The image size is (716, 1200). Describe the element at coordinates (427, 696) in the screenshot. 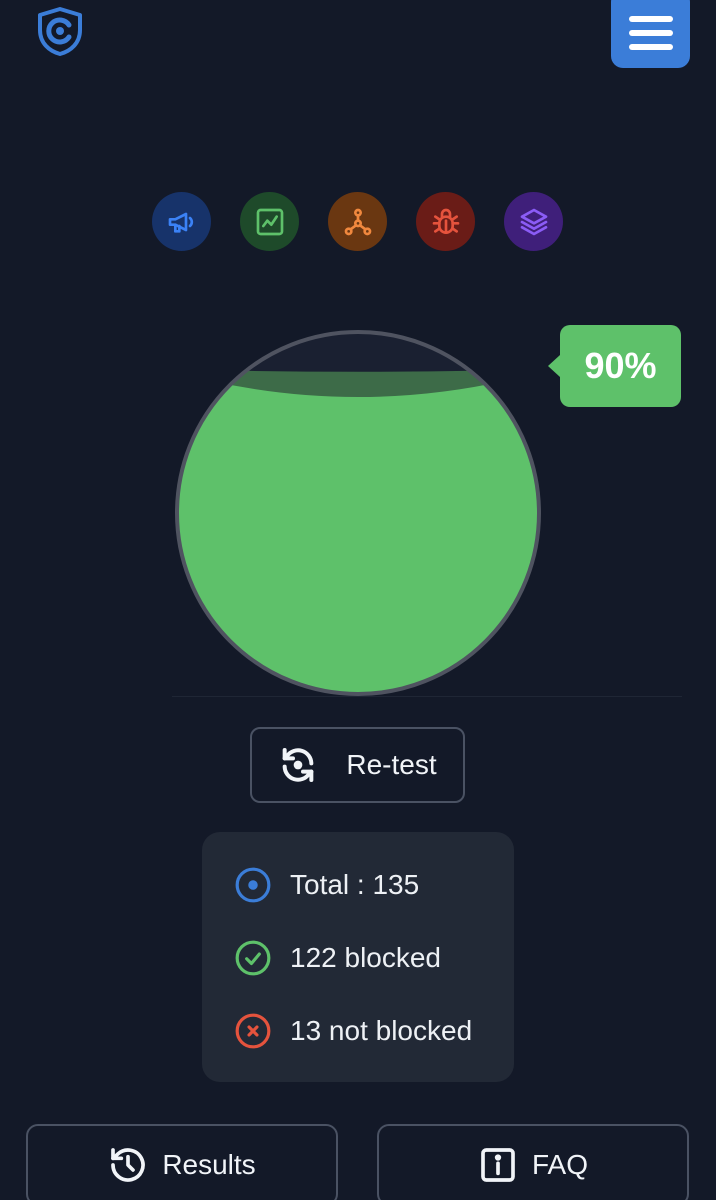

I see `divider` at that location.